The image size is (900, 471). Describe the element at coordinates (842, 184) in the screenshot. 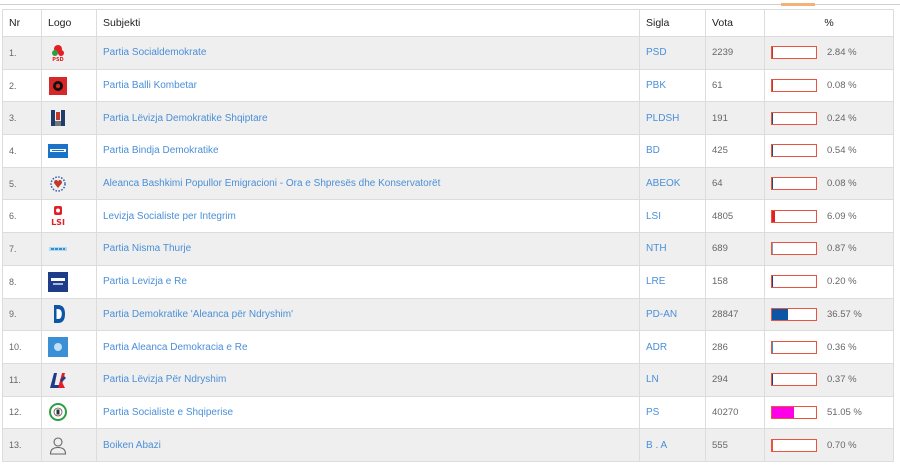

I see `percent-value: 0.08 %` at that location.